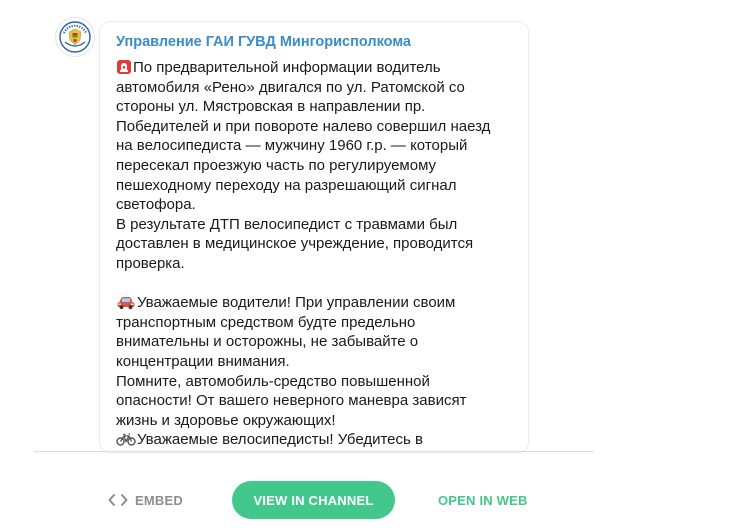  I want to click on message-line-text: Помните, автомобиль-средство повышенной, so click(273, 381).